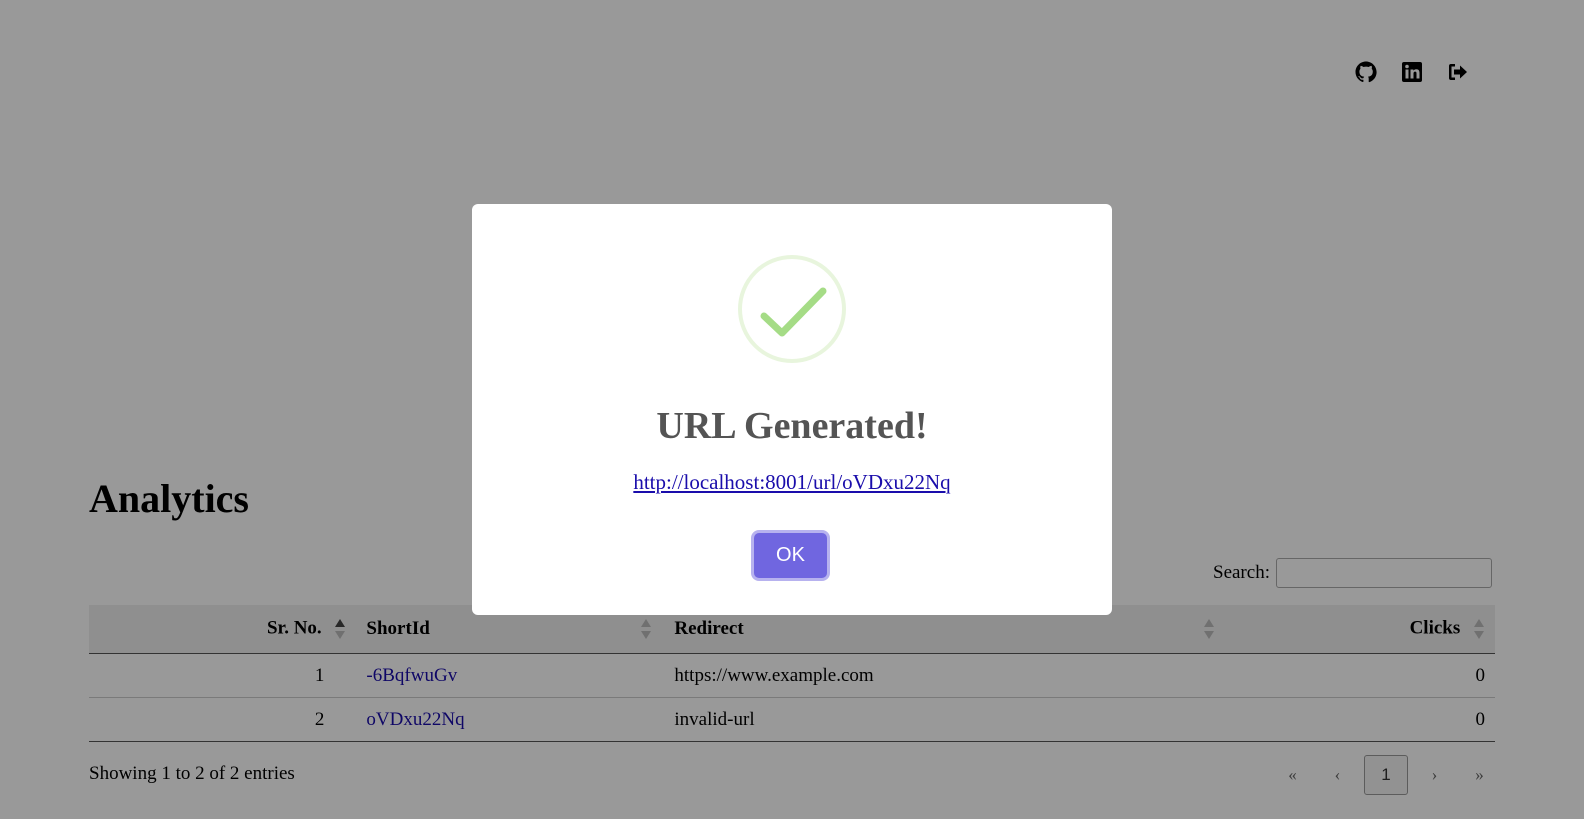 The width and height of the screenshot is (1584, 819). I want to click on generated-url-link: http://localhost:8001/url/oVDxu22Nq, so click(792, 482).